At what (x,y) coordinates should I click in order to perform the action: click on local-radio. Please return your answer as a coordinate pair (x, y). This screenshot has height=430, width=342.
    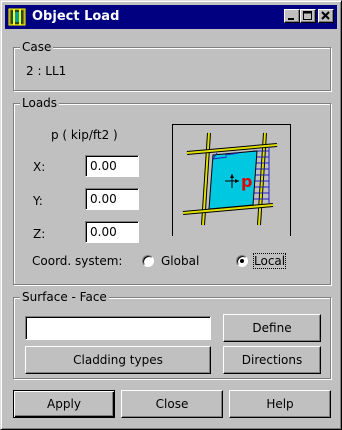
    Looking at the image, I should click on (242, 261).